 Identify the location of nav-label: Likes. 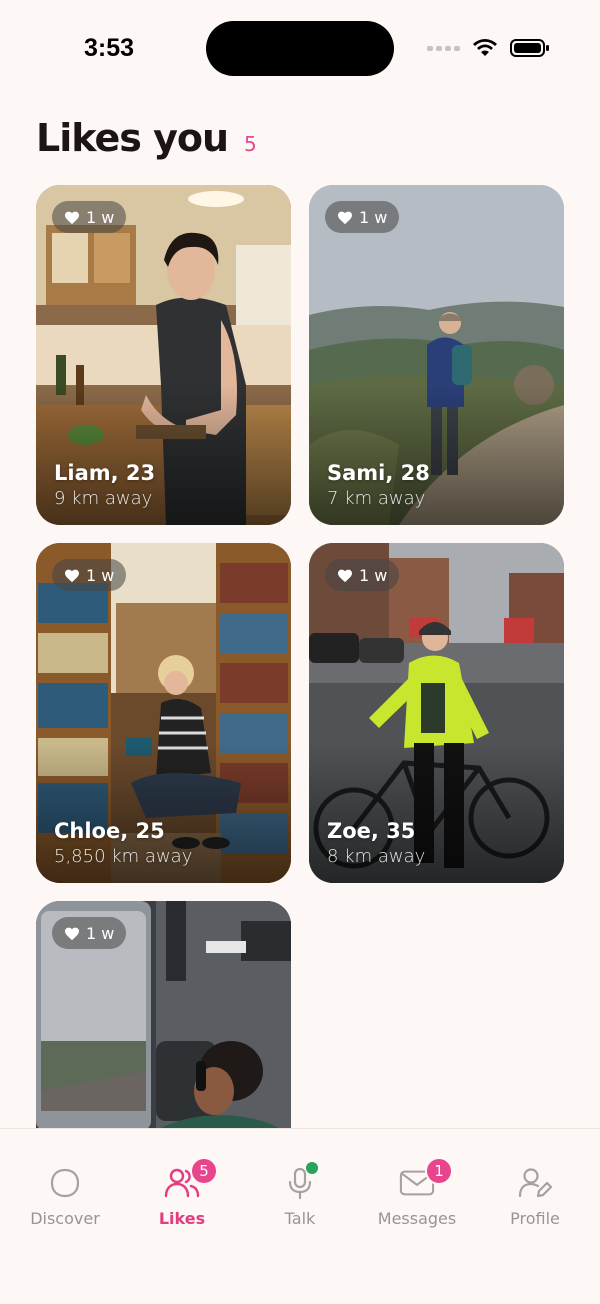
(182, 1218).